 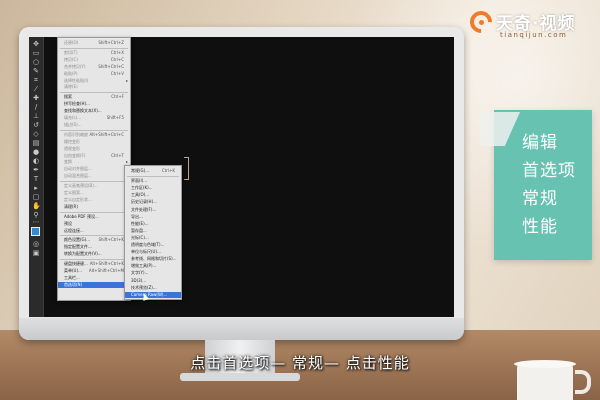 I want to click on crop-tool-icon: ⌗, so click(x=36, y=80).